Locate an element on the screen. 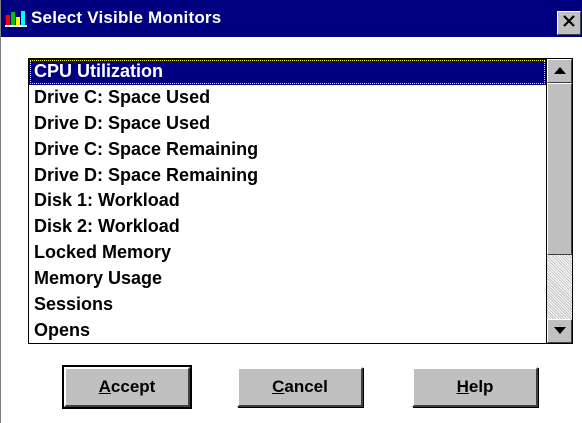  list-item: Locked Memory is located at coordinates (287, 253).